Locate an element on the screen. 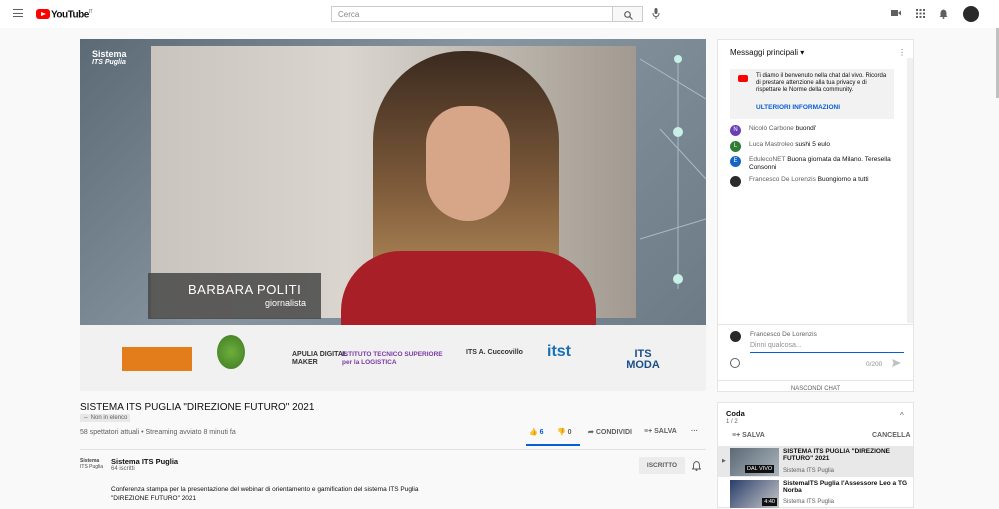  avatar: E is located at coordinates (735, 161).